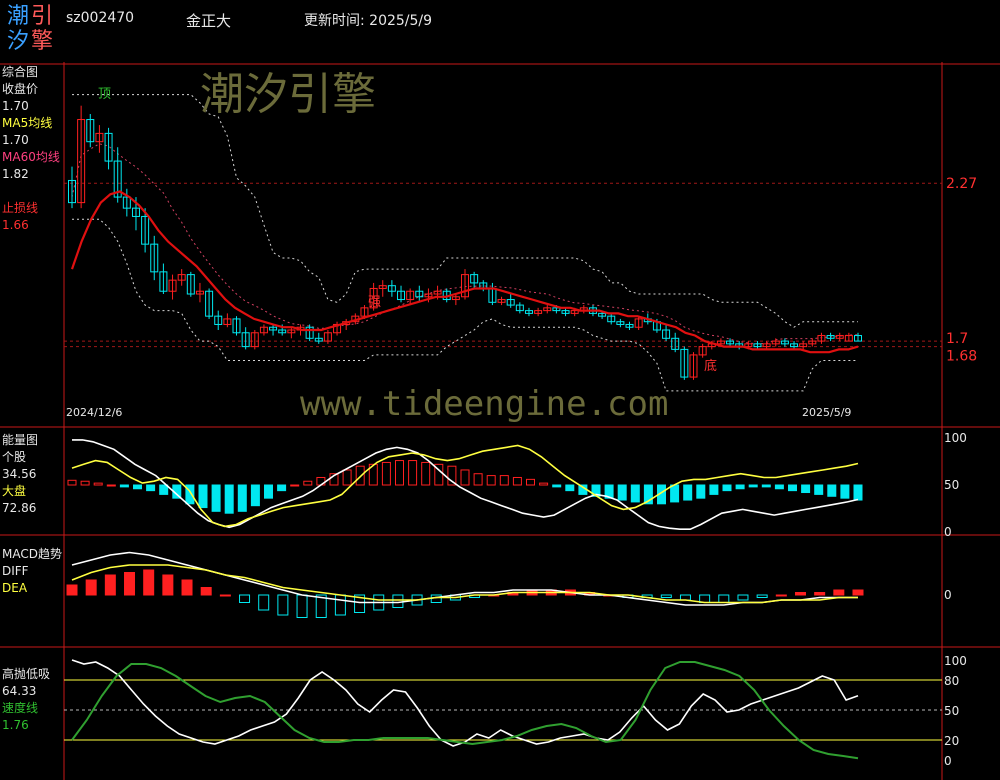 This screenshot has width=1000, height=780. What do you see at coordinates (374, 302) in the screenshot?
I see `strong-annotation: 强` at bounding box center [374, 302].